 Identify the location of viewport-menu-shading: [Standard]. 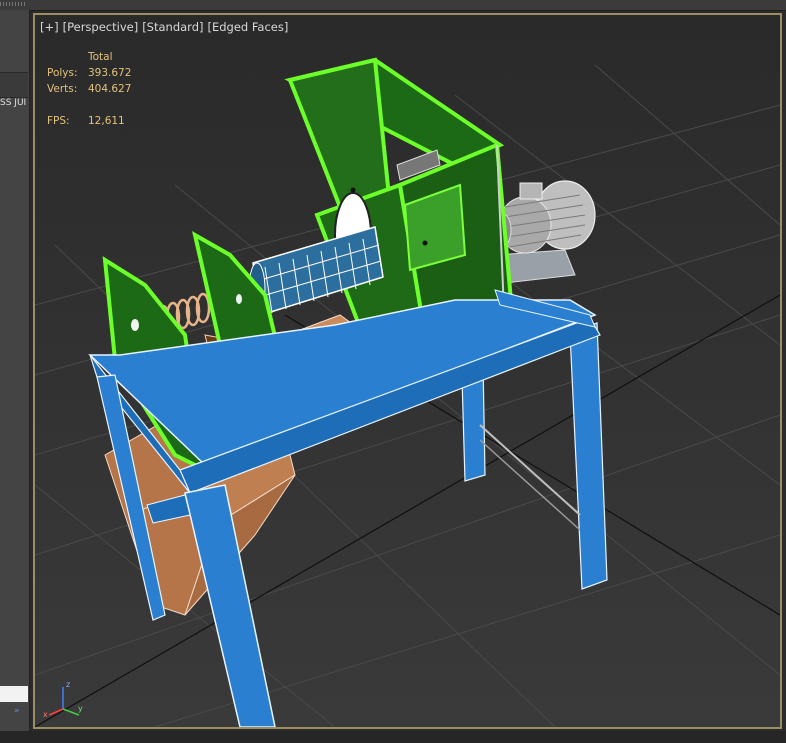
(172, 27).